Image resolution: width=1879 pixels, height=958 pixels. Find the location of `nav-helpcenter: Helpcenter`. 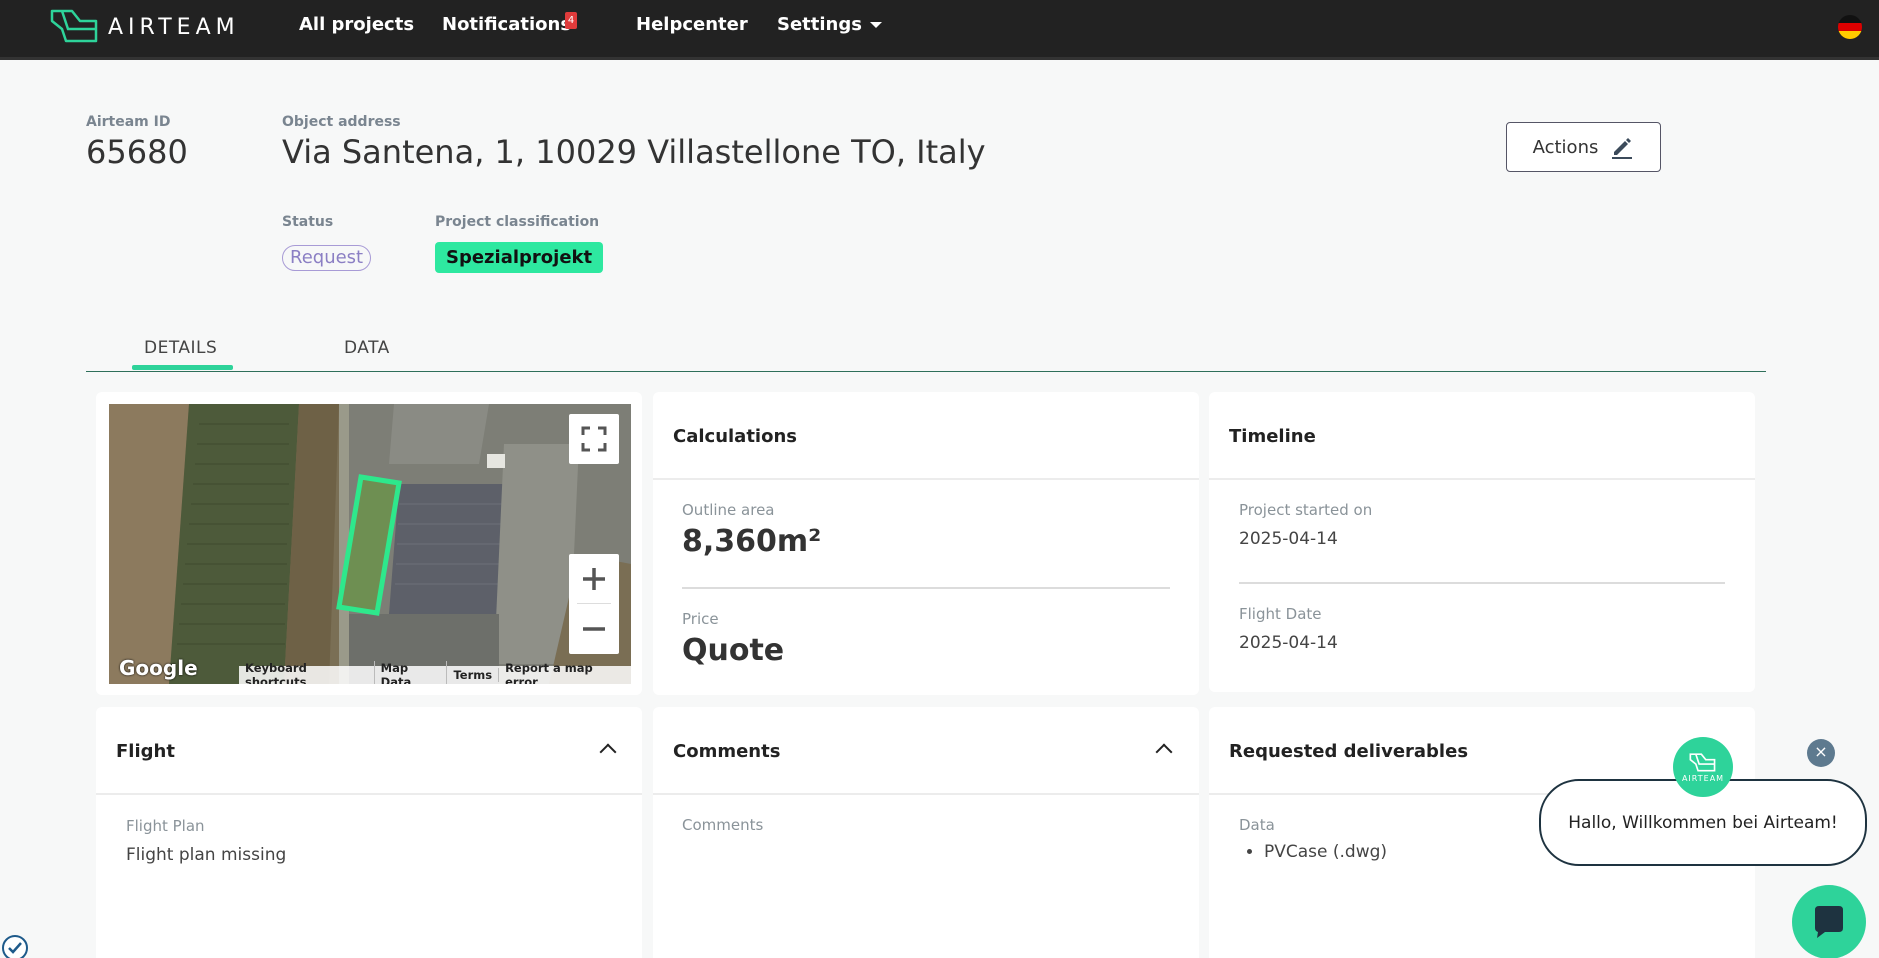

nav-helpcenter: Helpcenter is located at coordinates (692, 24).